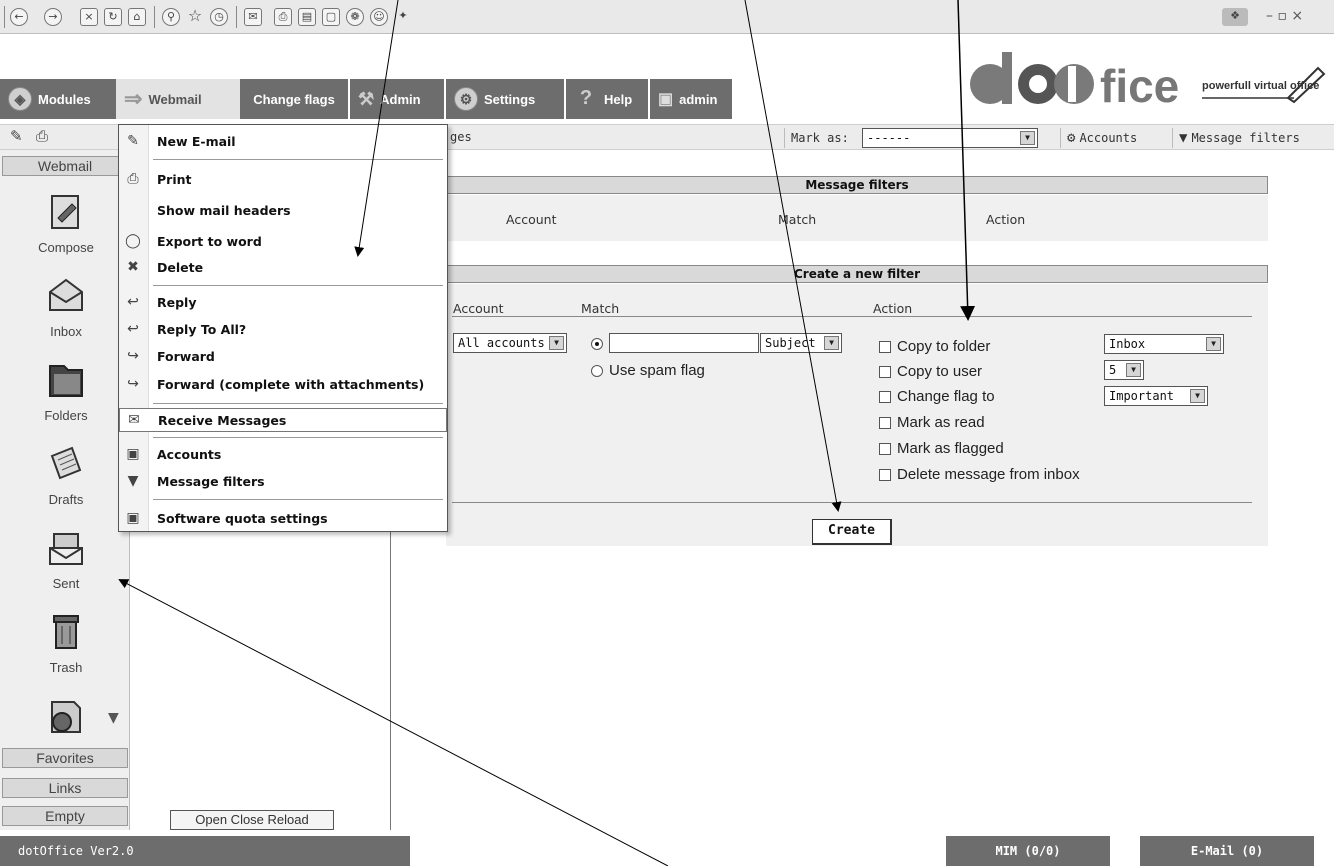 The height and width of the screenshot is (866, 1334). I want to click on tab-modules: ◈ Modules, so click(58, 99).